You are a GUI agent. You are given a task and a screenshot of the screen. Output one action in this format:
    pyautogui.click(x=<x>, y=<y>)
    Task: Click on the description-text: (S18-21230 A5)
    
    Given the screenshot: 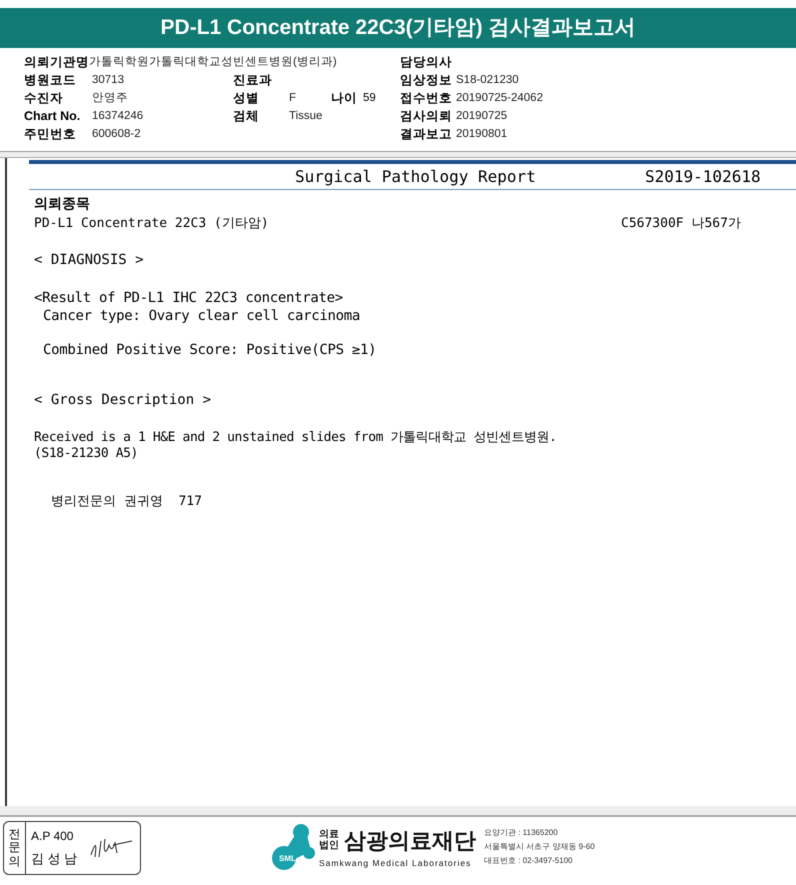 What is the action you would take?
    pyautogui.click(x=86, y=452)
    